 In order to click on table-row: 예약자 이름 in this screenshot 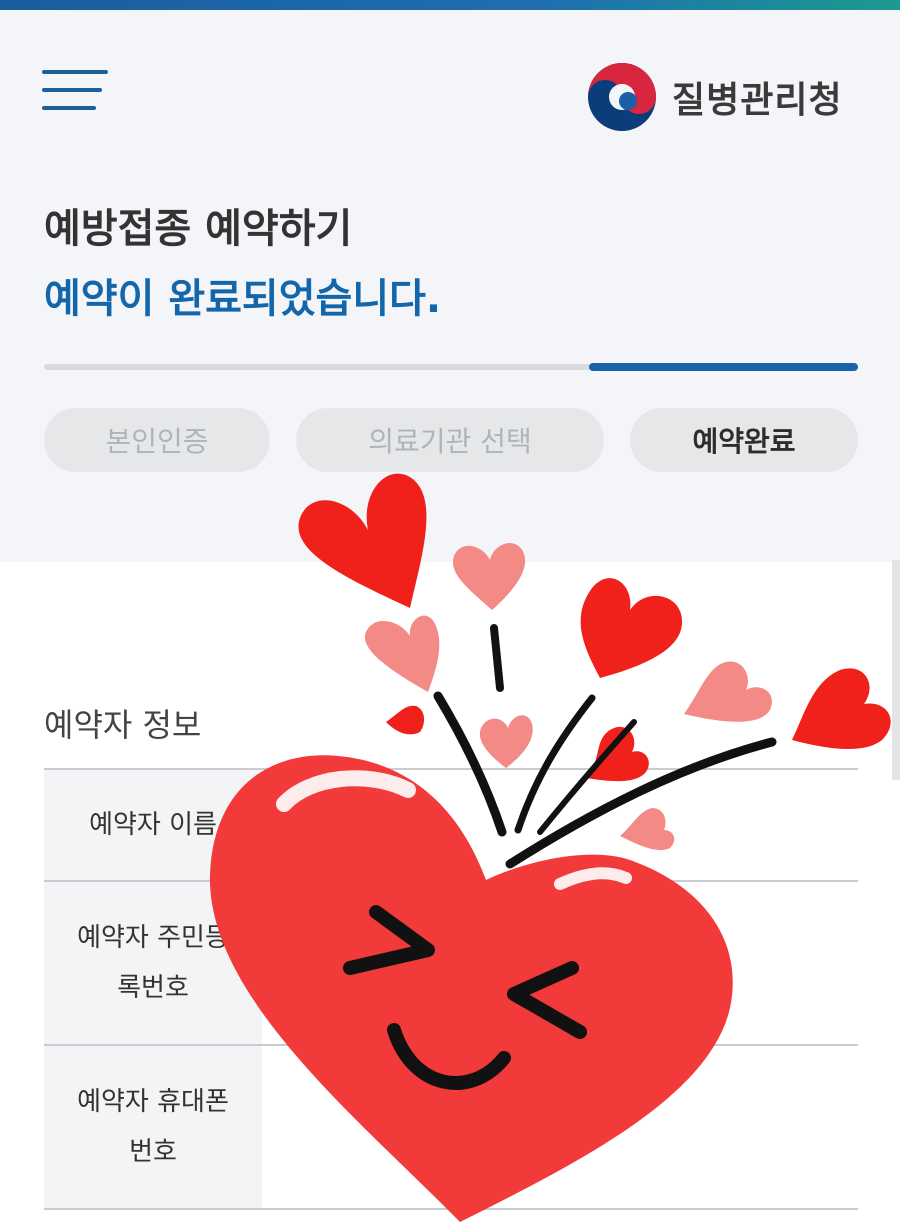, I will do `click(451, 824)`.